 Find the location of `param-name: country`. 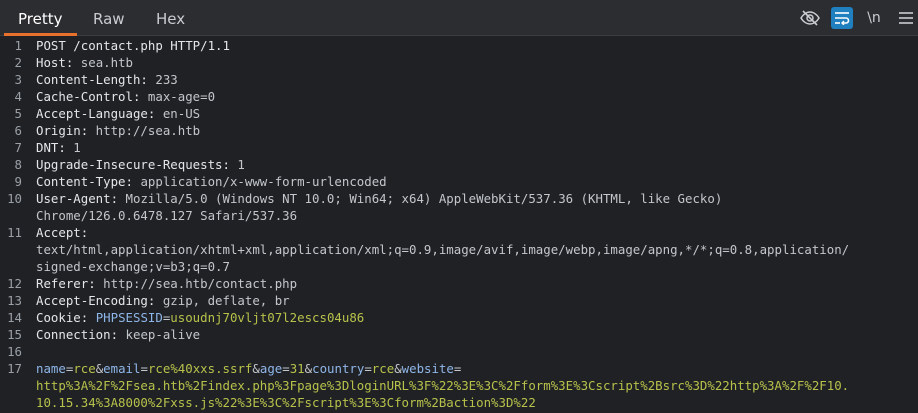

param-name: country is located at coordinates (338, 368).